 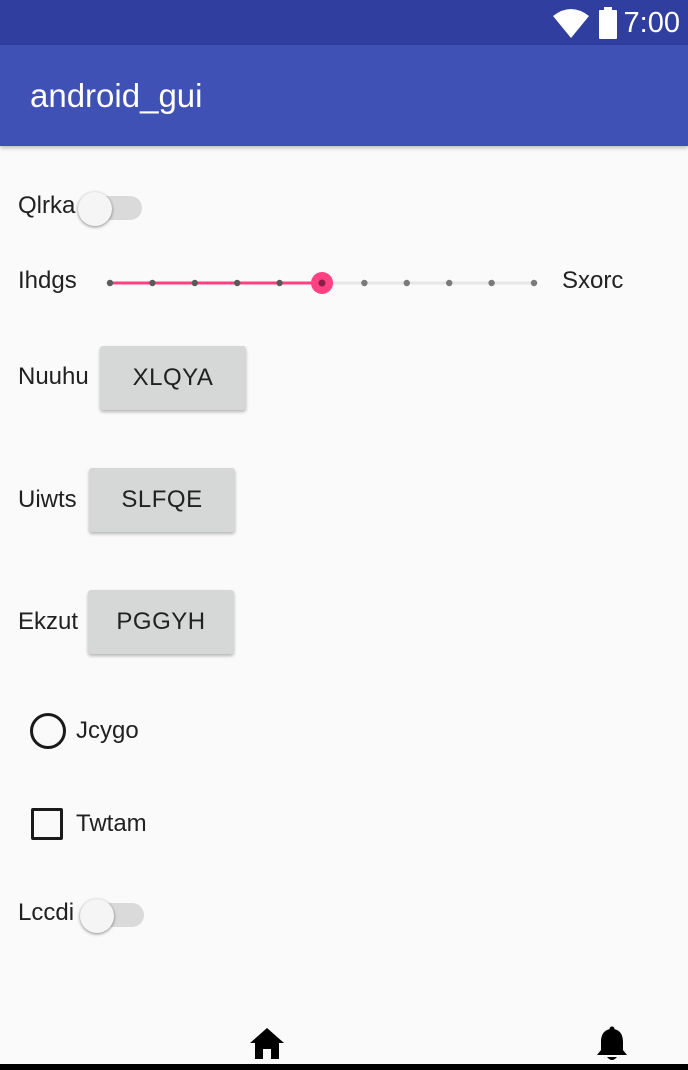 What do you see at coordinates (47, 499) in the screenshot?
I see `row-label-uiwts: Uiwts` at bounding box center [47, 499].